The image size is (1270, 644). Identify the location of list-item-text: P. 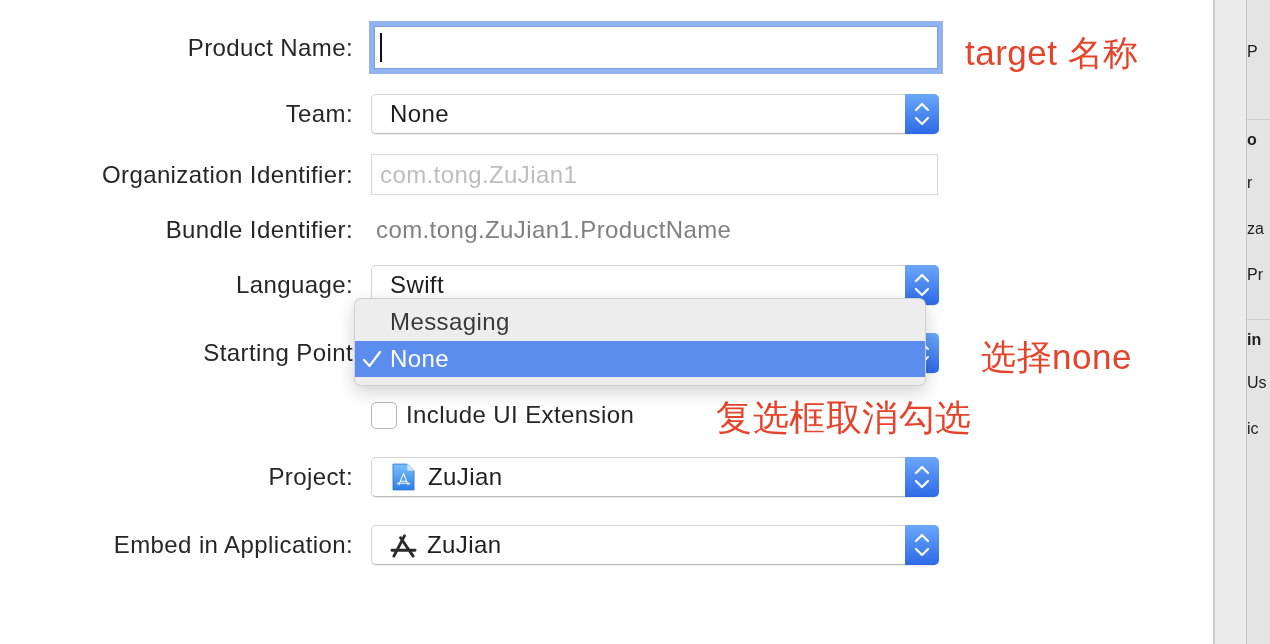
(1253, 52).